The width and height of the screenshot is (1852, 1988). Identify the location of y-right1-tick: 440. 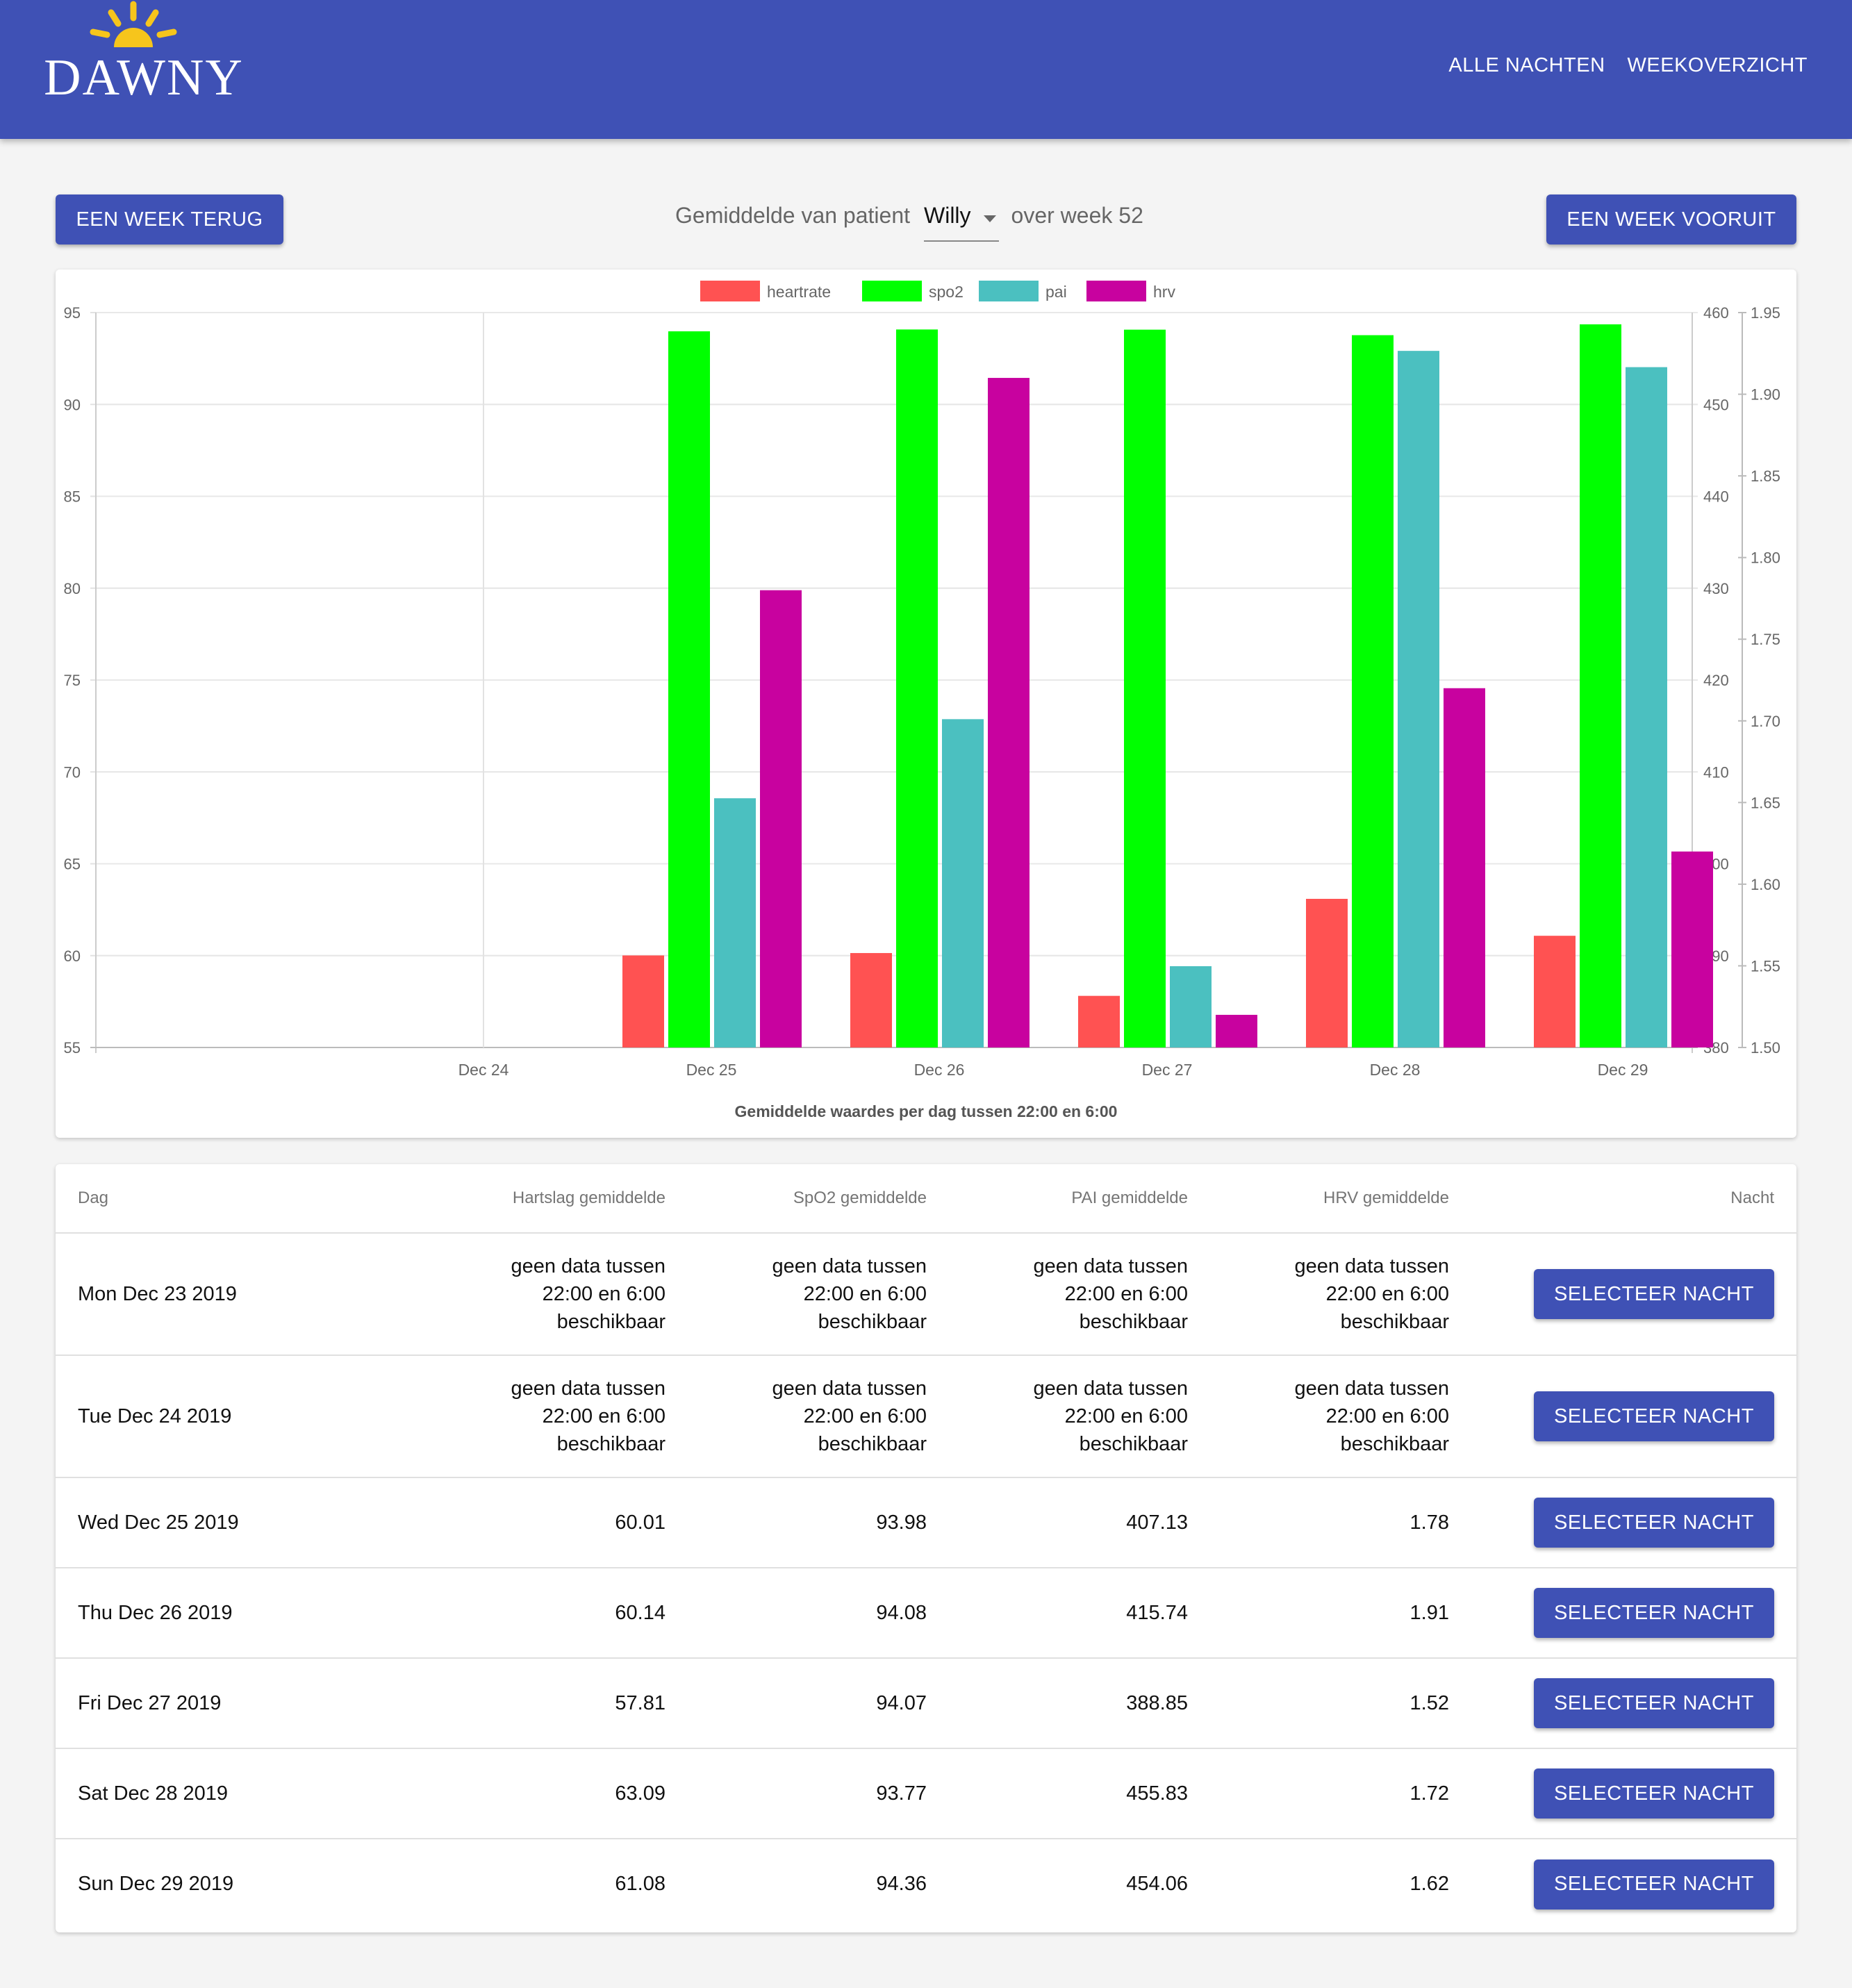
(1716, 497).